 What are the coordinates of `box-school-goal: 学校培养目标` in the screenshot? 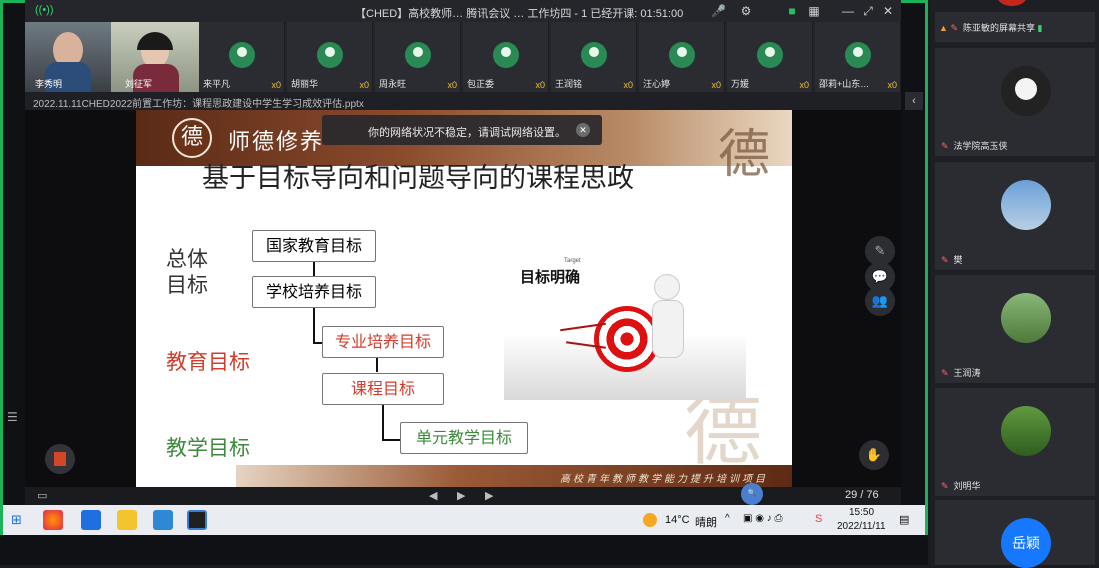 It's located at (314, 292).